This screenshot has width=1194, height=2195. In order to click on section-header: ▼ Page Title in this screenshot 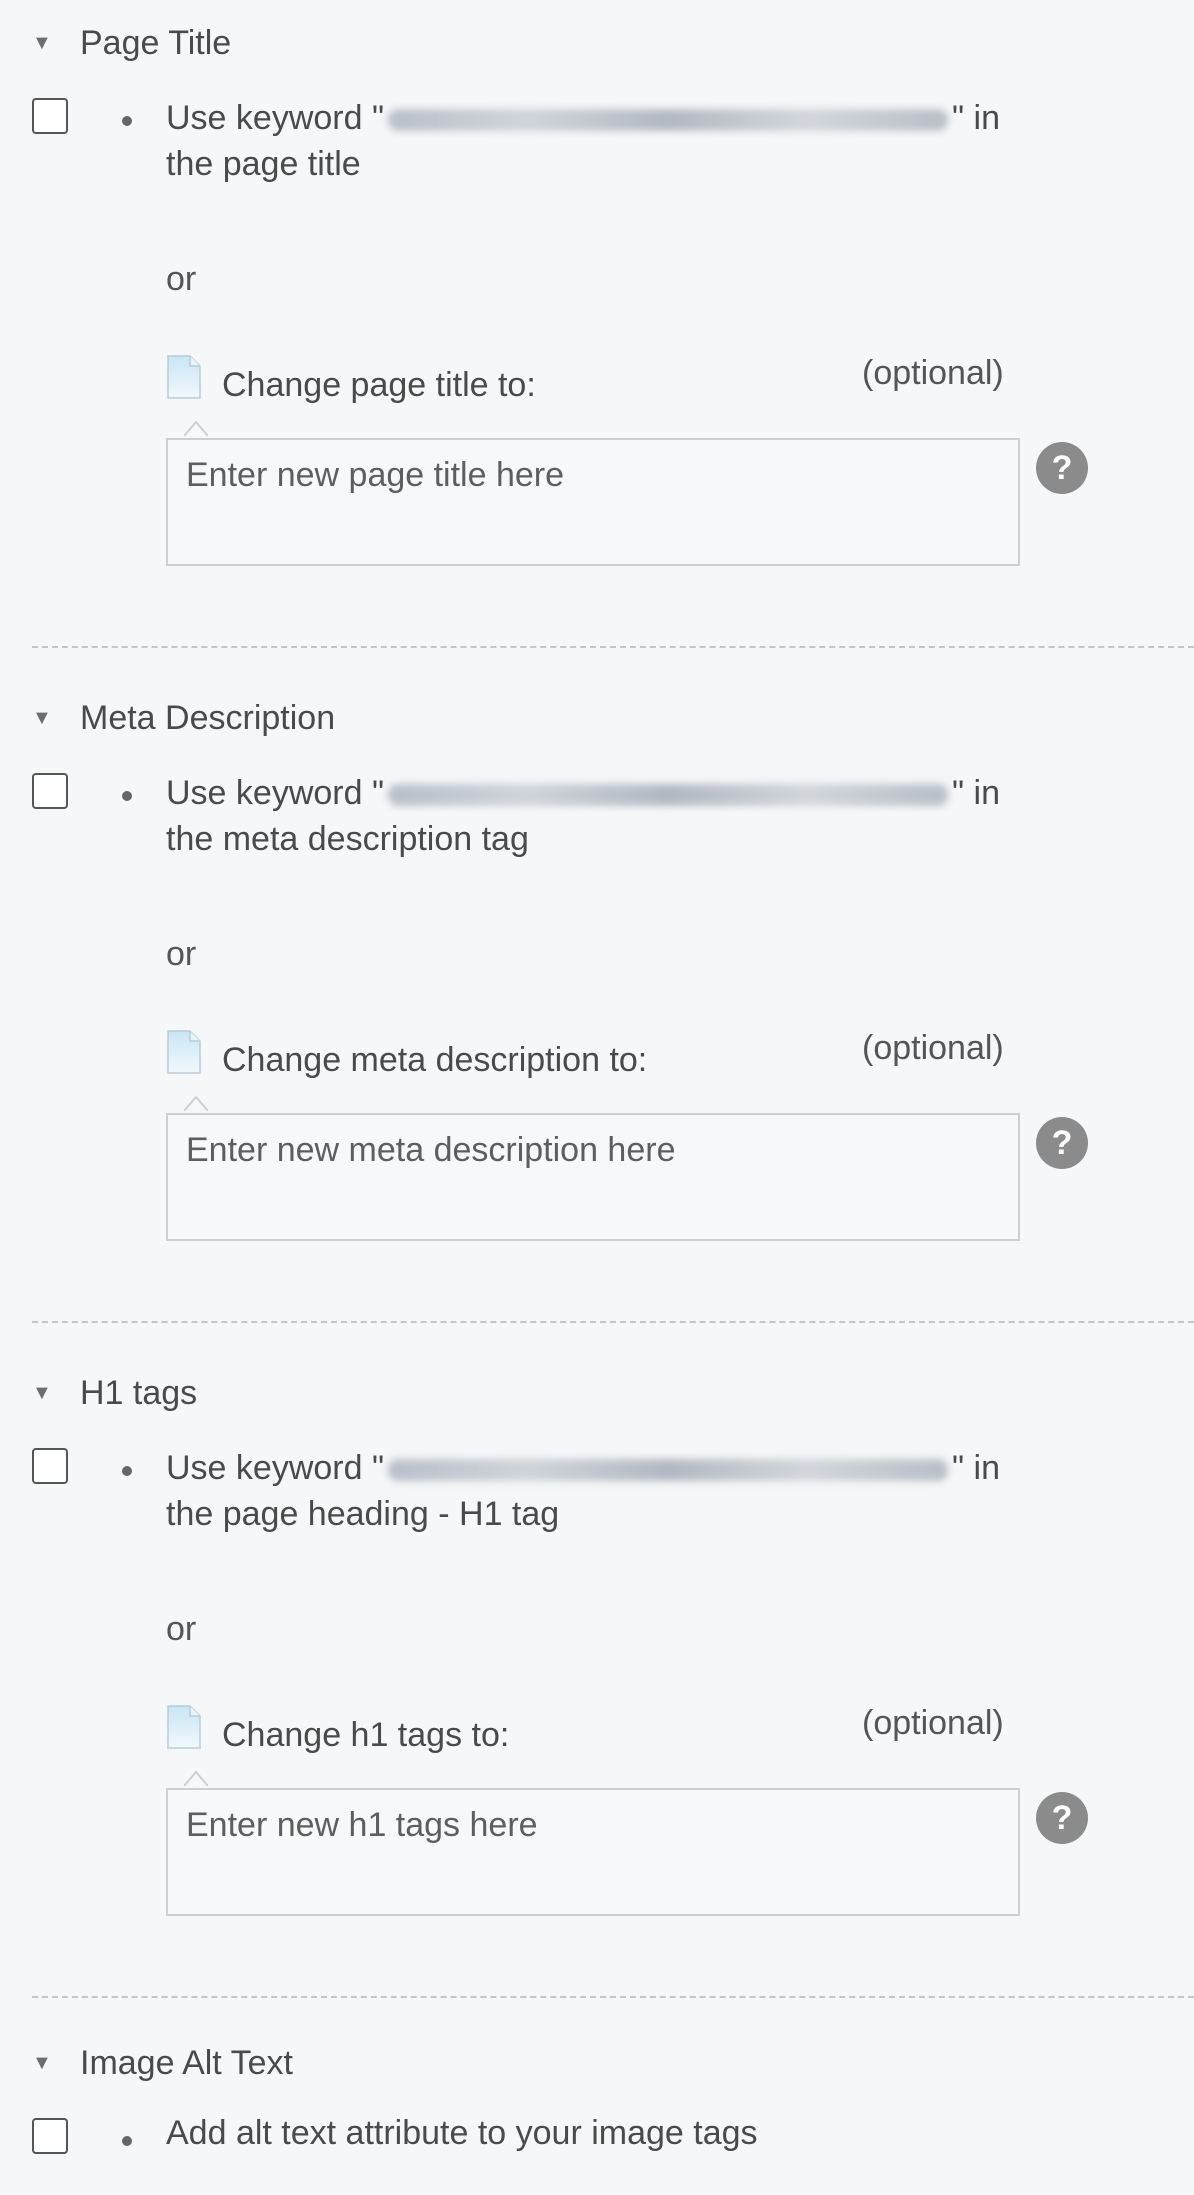, I will do `click(131, 43)`.